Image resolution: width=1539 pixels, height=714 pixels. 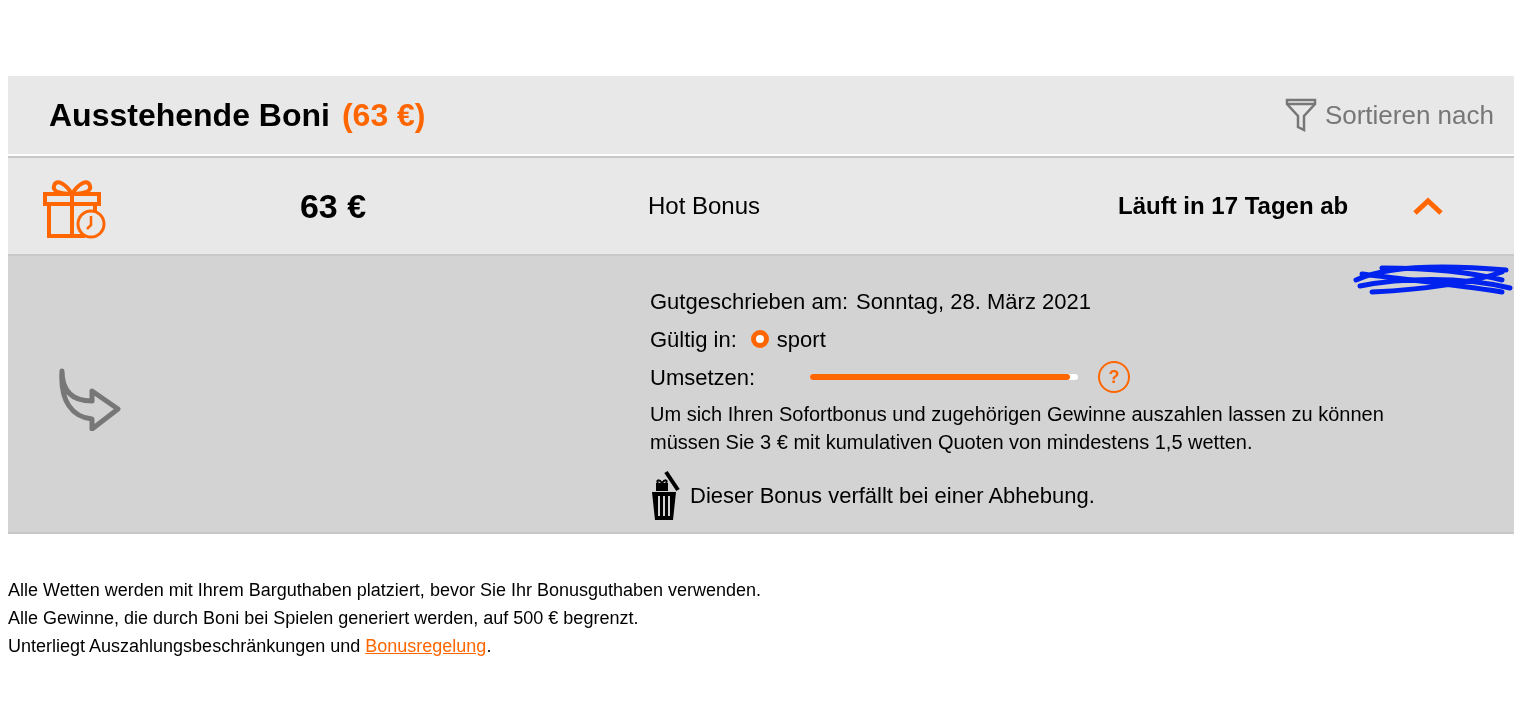 I want to click on wager-label: Umsetzen:, so click(x=703, y=377).